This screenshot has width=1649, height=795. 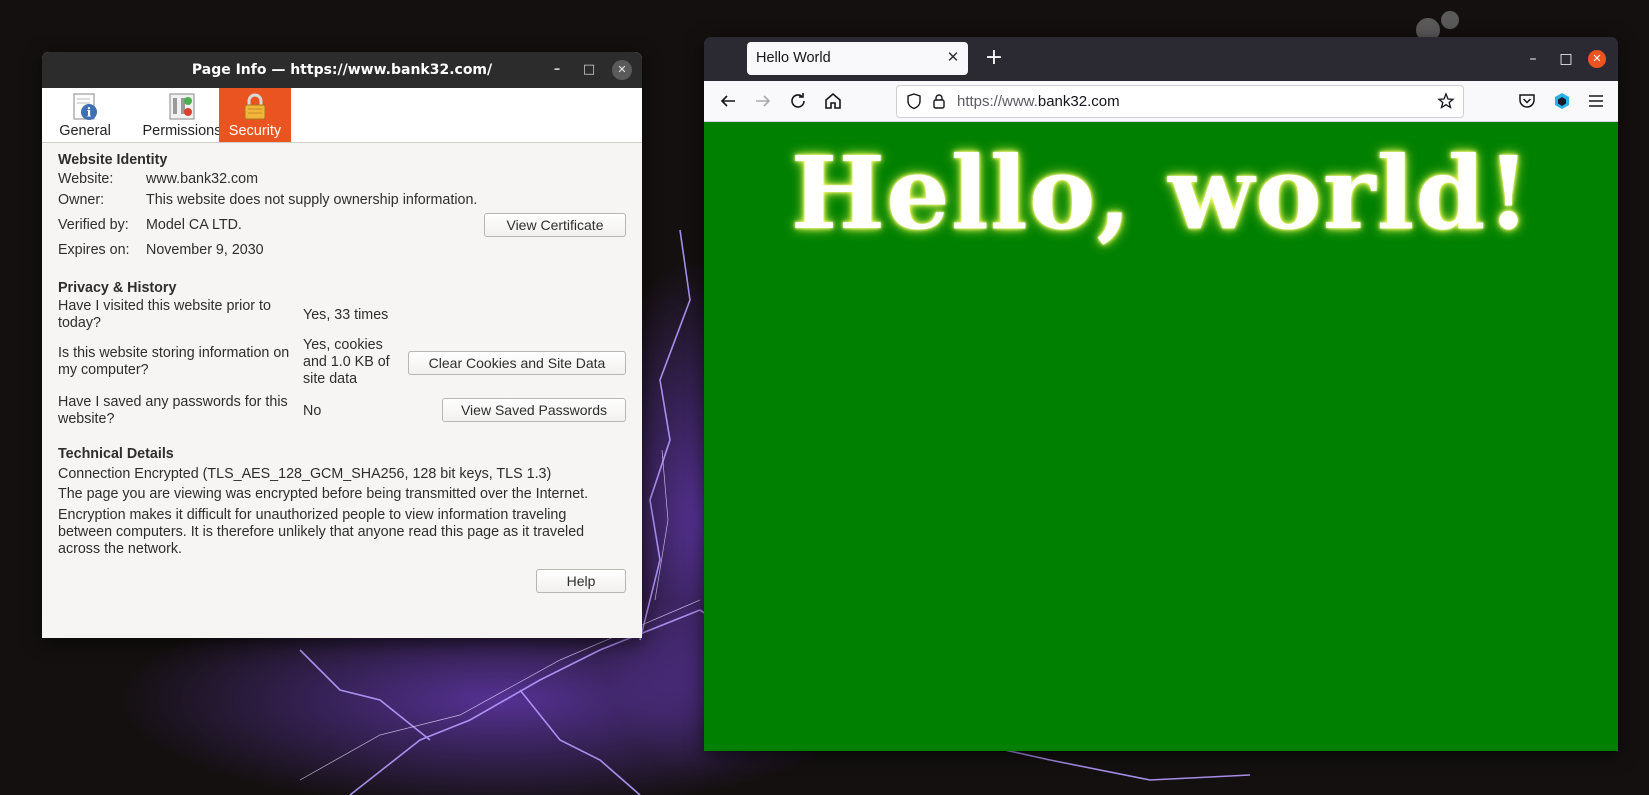 I want to click on tab-close-icon: ✕, so click(x=953, y=58).